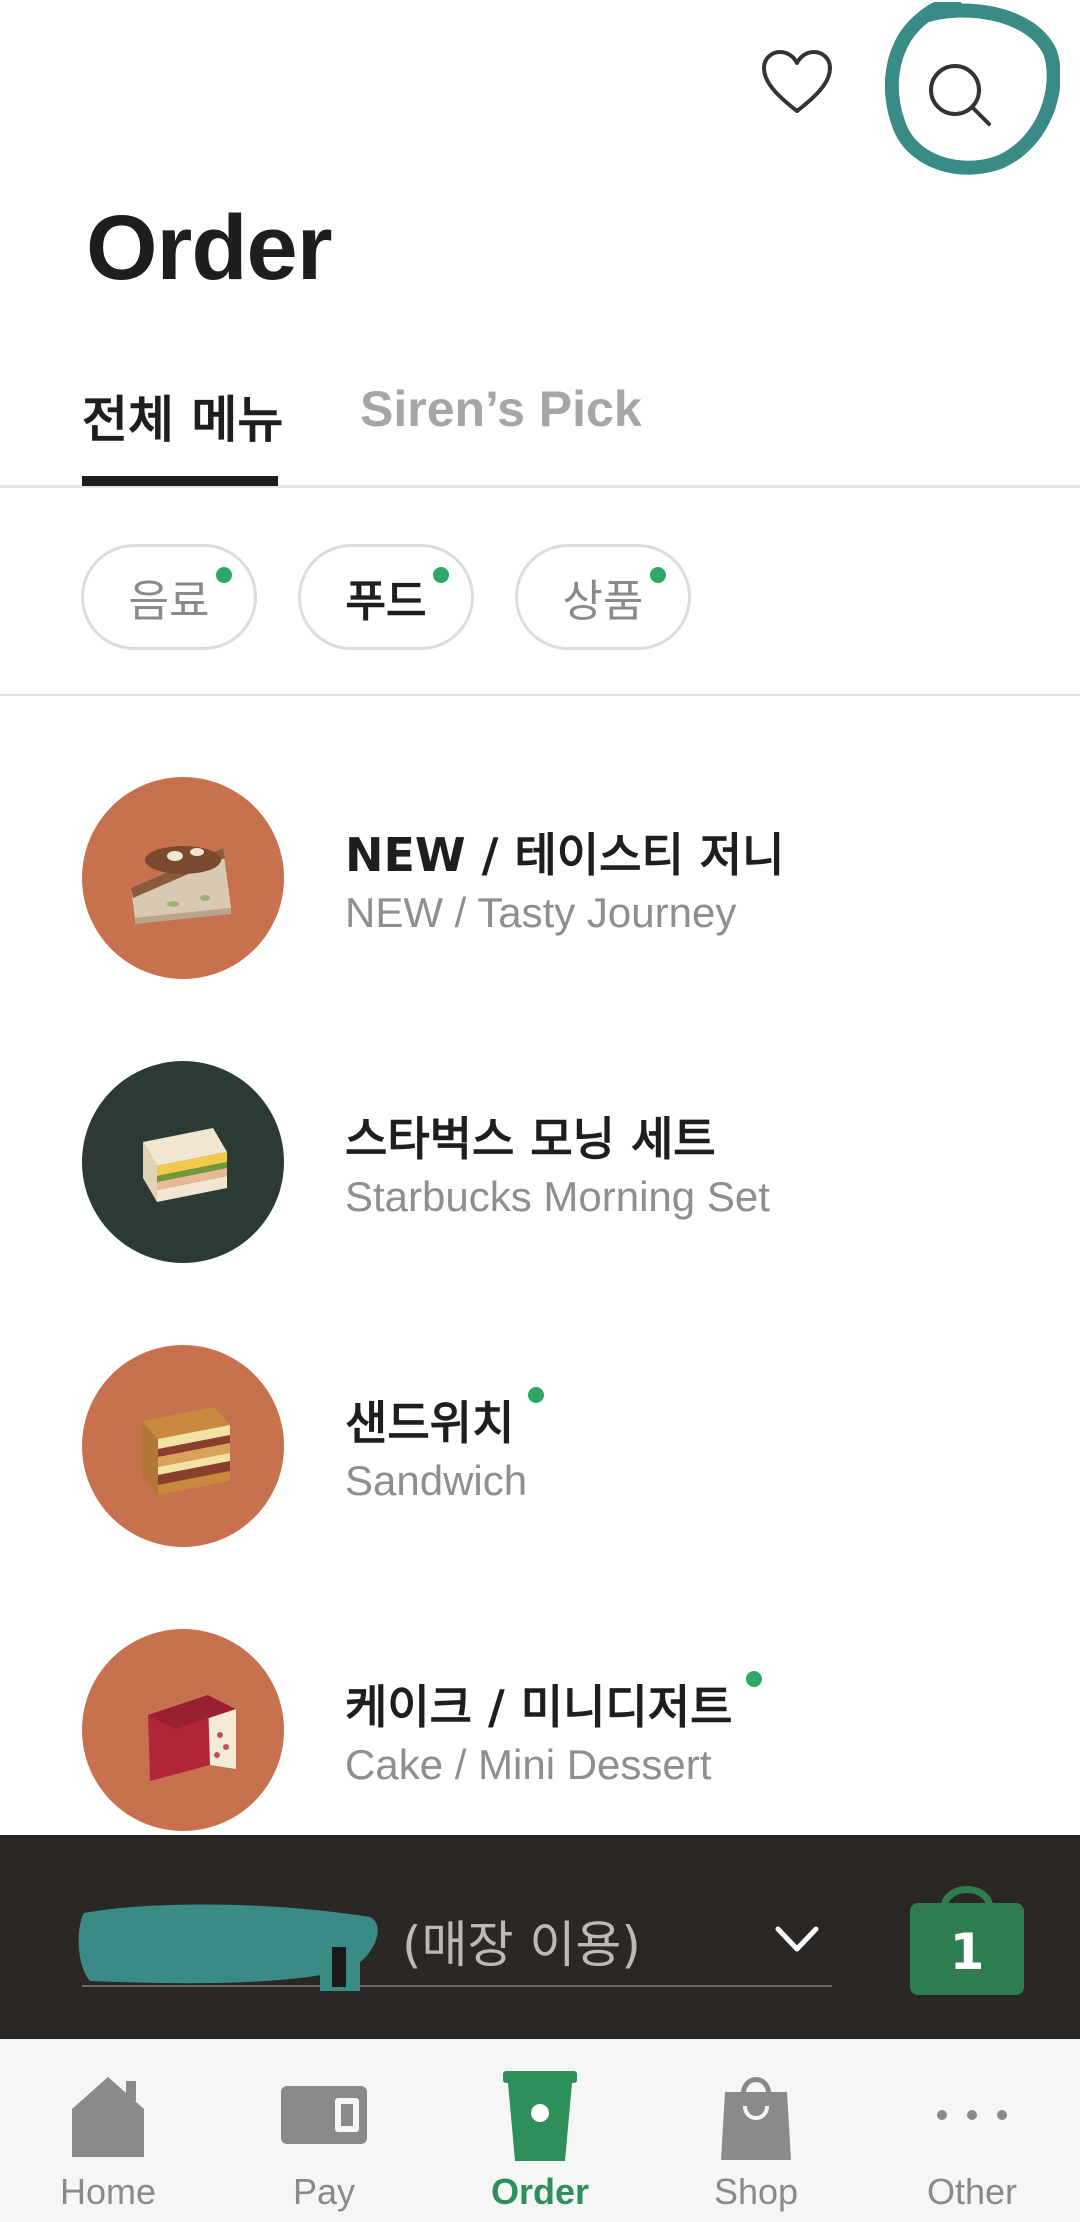 The height and width of the screenshot is (2222, 1080). I want to click on chip-food: 푸드, so click(386, 597).